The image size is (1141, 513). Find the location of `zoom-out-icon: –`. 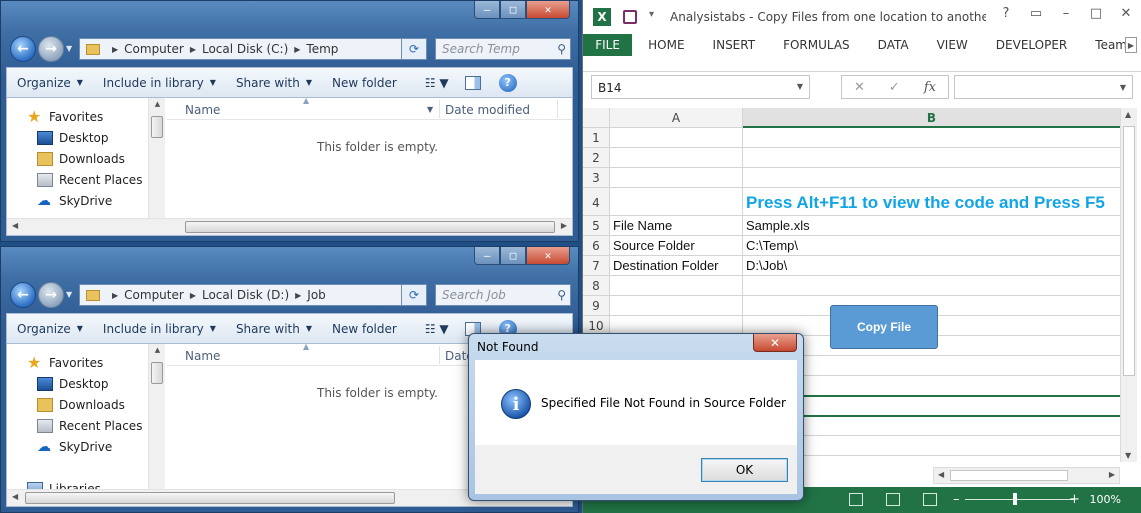

zoom-out-icon: – is located at coordinates (956, 499).